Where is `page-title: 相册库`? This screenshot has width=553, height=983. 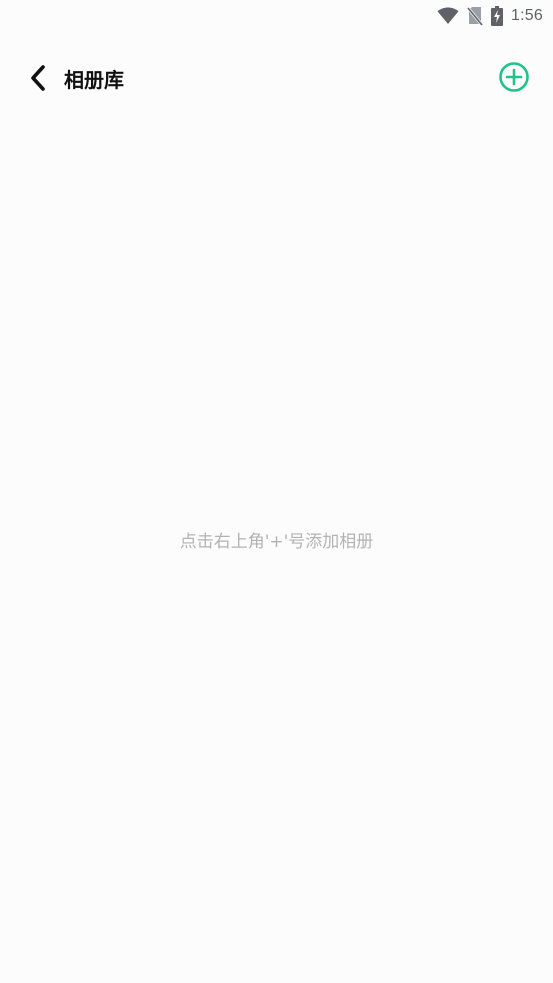 page-title: 相册库 is located at coordinates (94, 80).